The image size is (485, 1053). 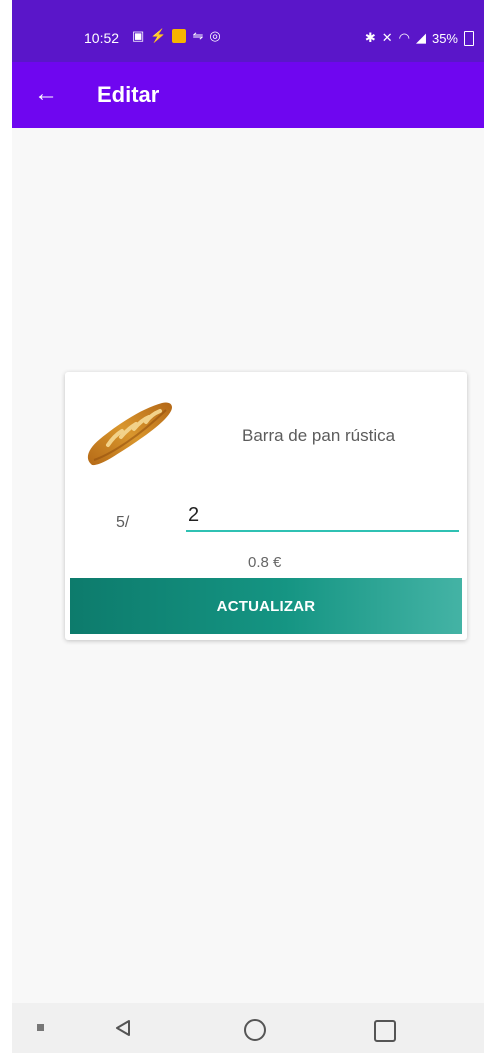 I want to click on notification-icons: ▣ ⚡ ⇋ ◎, so click(x=176, y=36).